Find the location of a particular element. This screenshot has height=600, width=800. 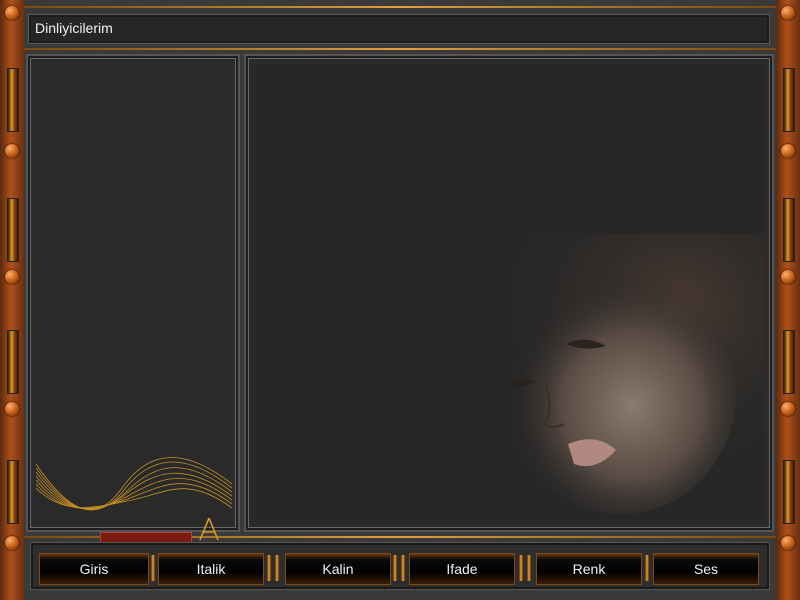

top-accent-line is located at coordinates (400, 7).